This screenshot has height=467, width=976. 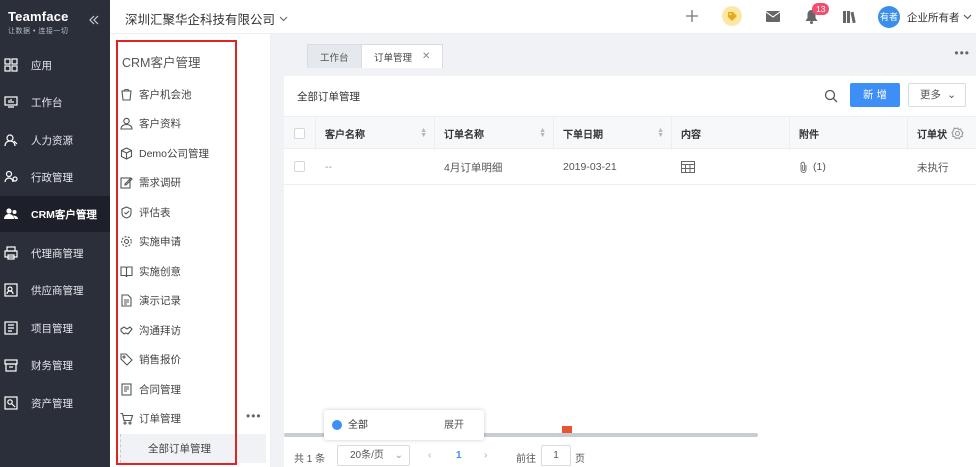 What do you see at coordinates (831, 96) in the screenshot?
I see `search-icon` at bounding box center [831, 96].